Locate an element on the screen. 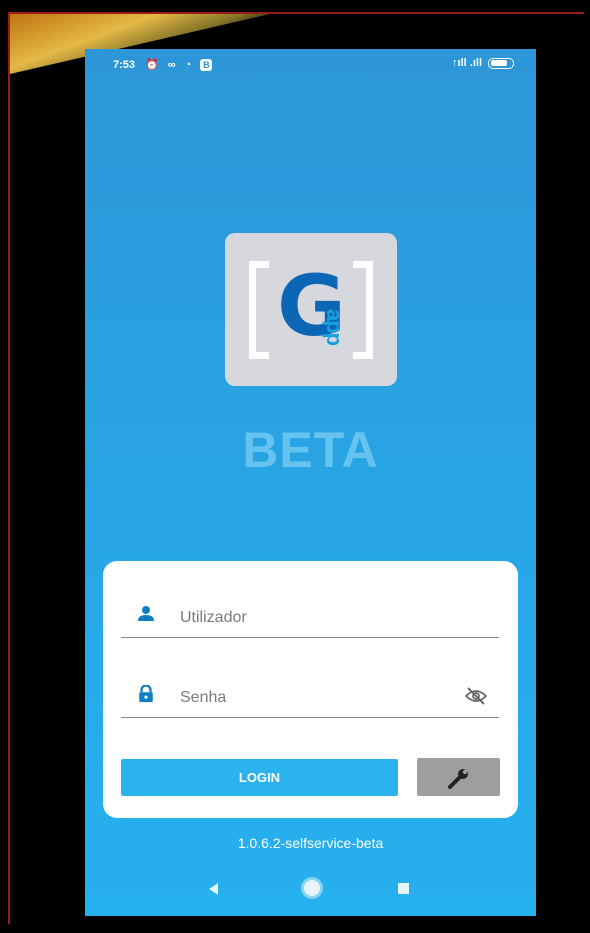 This screenshot has width=590, height=933. back-icon is located at coordinates (213, 889).